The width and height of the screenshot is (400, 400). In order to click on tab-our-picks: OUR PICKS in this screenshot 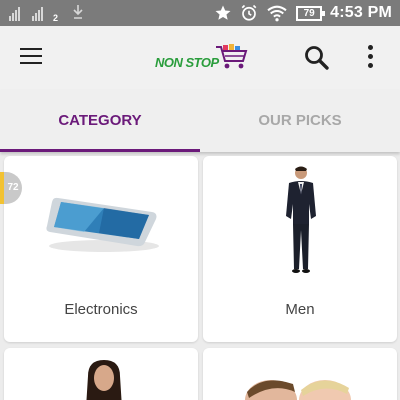, I will do `click(300, 121)`.